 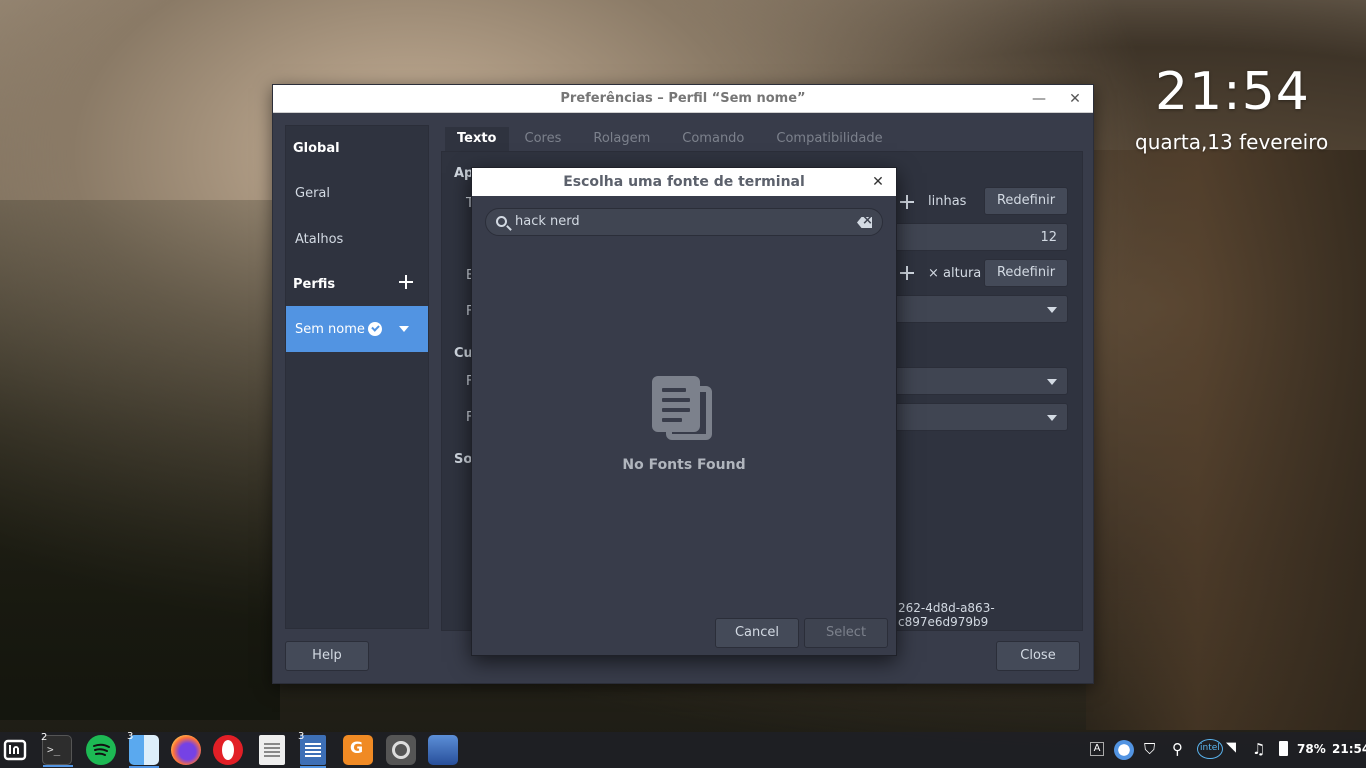 What do you see at coordinates (357, 377) in the screenshot?
I see `prefs-sidebar: Global Geral Atalhos Perfis Sem nome` at bounding box center [357, 377].